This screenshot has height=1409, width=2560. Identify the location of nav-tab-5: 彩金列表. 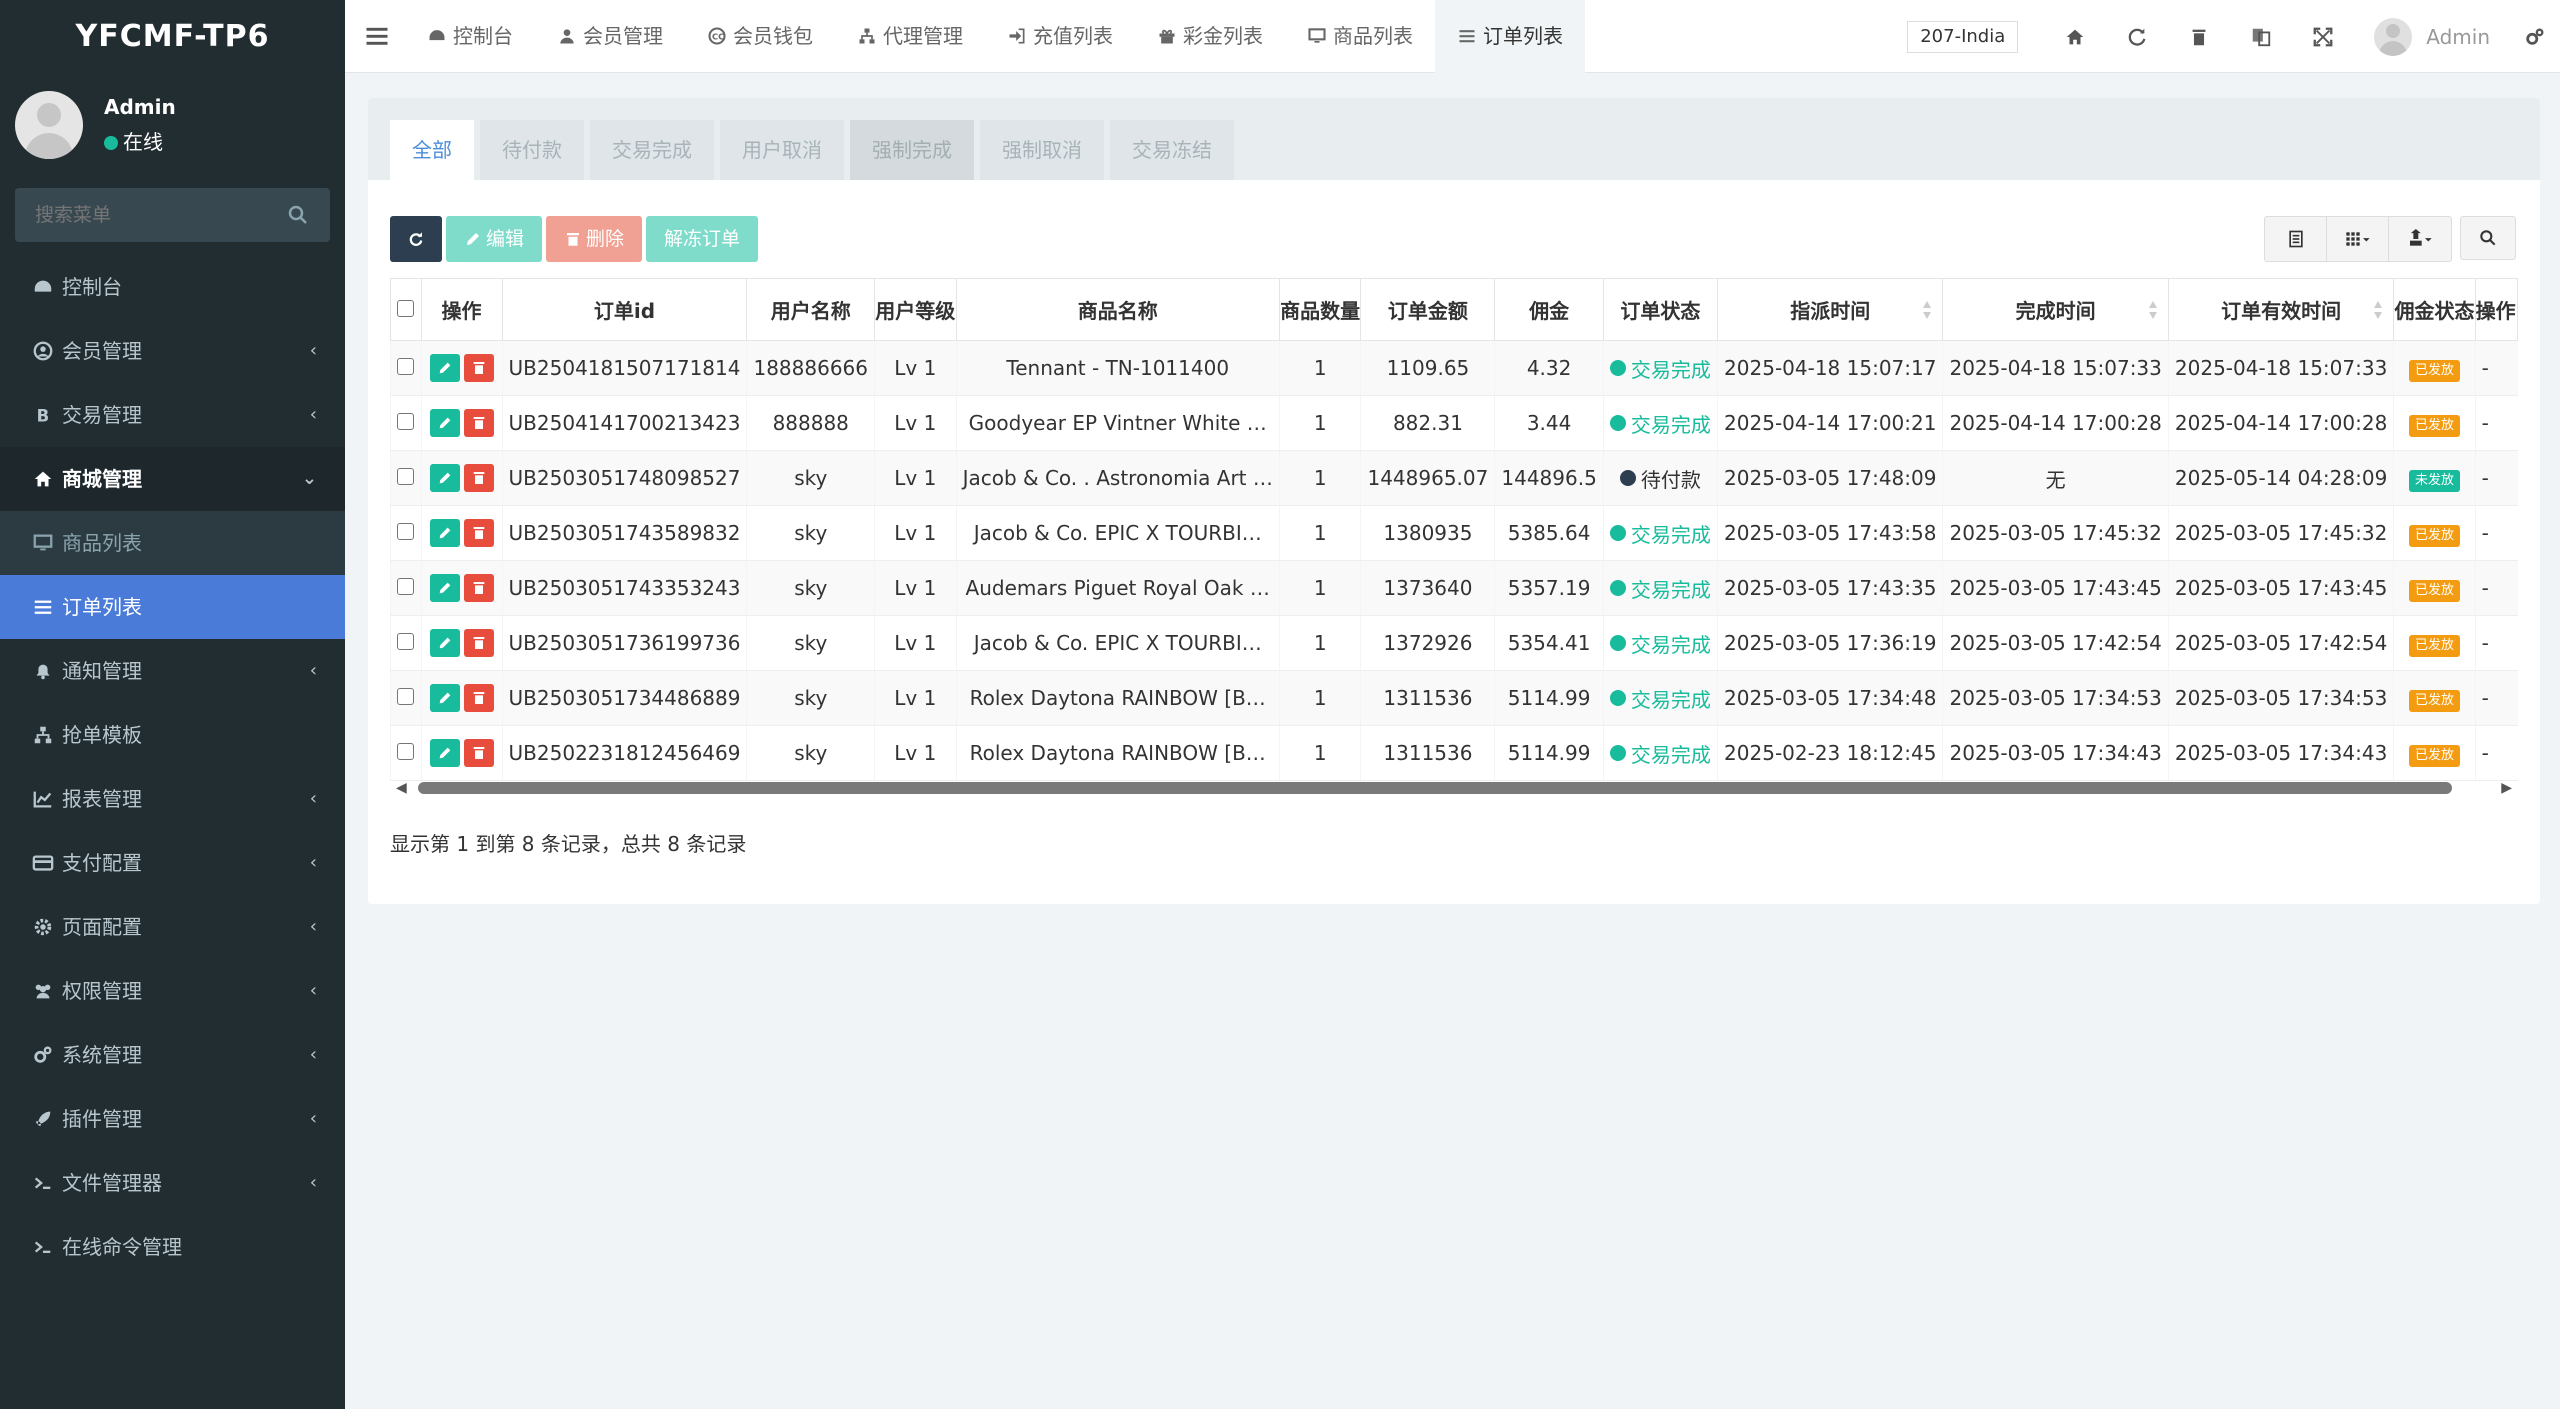
(1210, 36).